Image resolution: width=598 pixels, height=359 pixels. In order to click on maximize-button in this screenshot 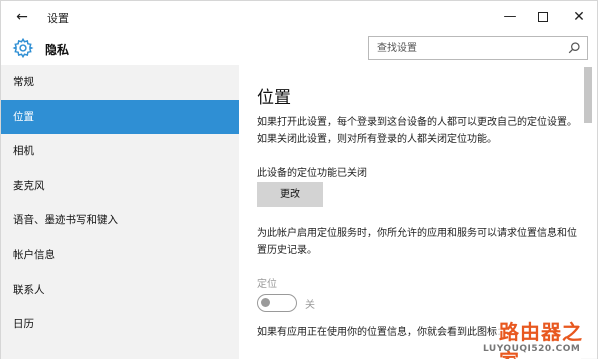, I will do `click(543, 17)`.